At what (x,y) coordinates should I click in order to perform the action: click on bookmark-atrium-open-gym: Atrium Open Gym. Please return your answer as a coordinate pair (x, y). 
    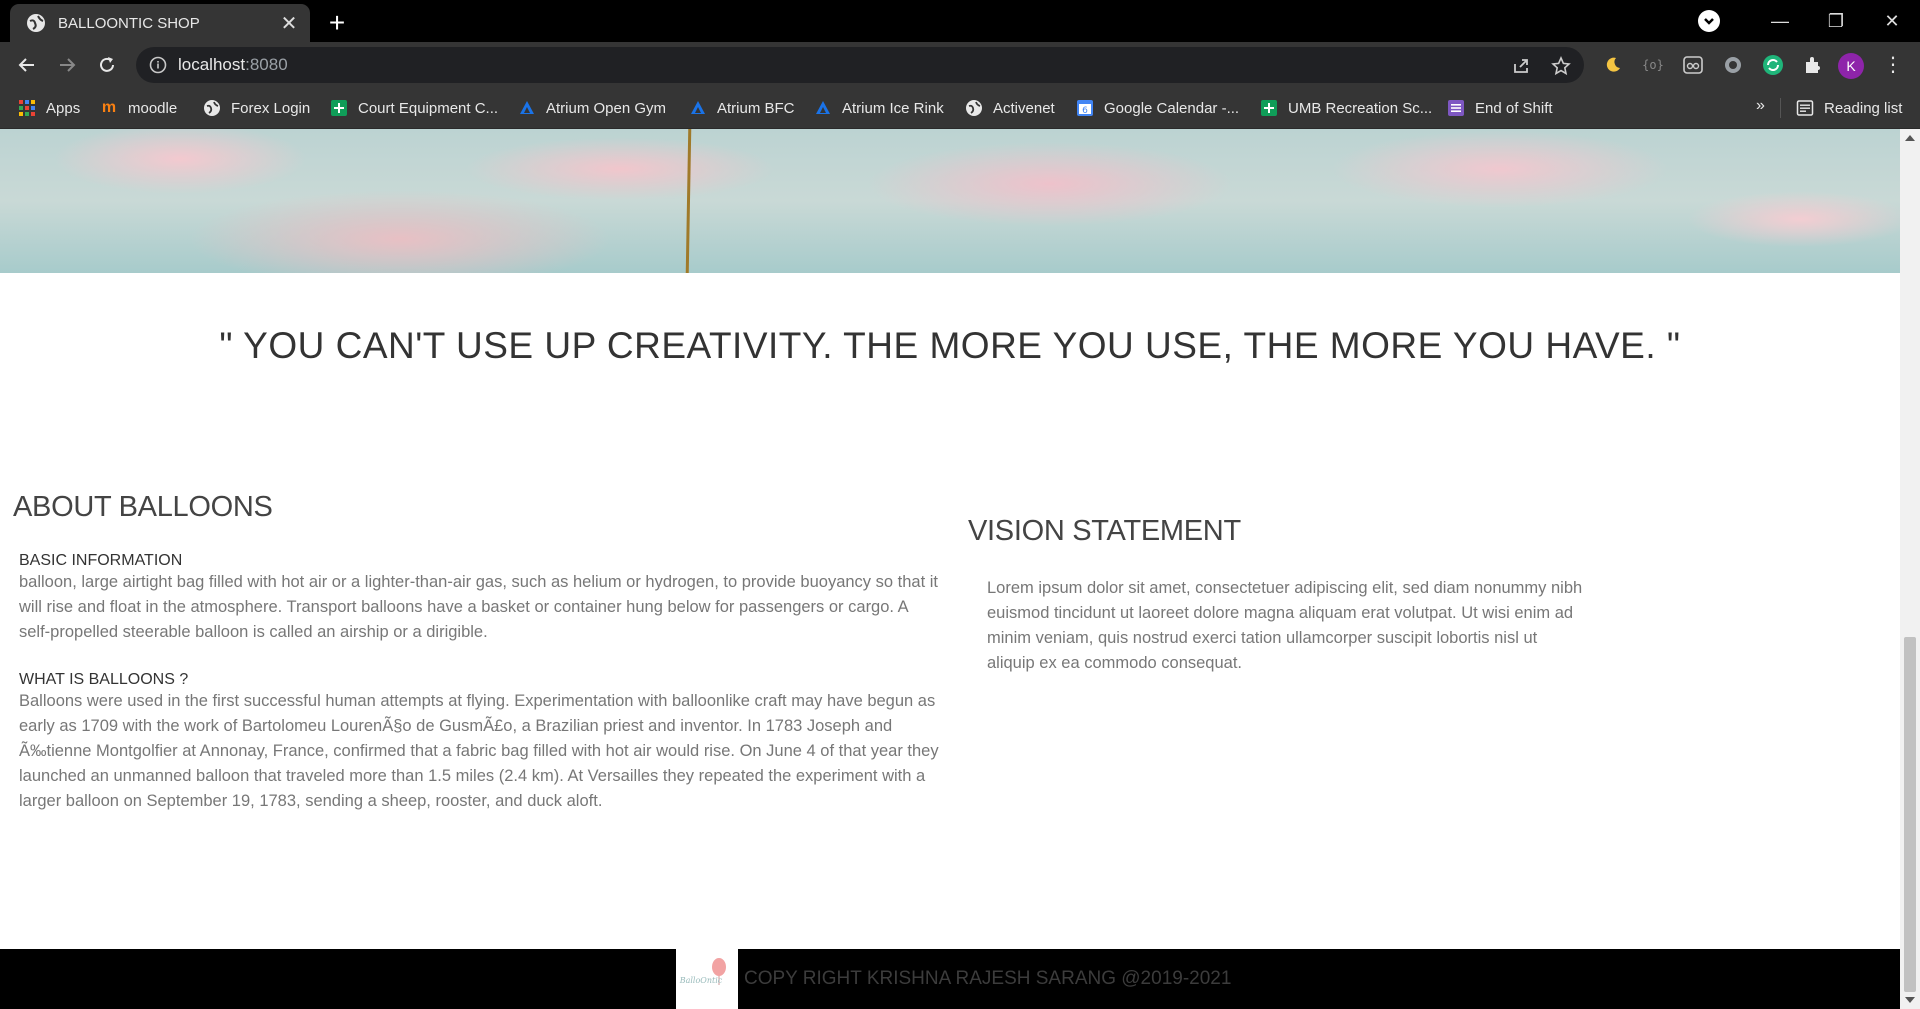
    Looking at the image, I should click on (592, 108).